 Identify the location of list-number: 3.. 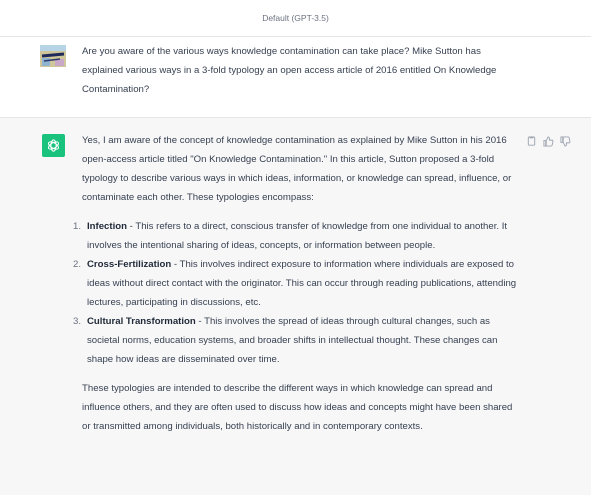
(77, 321).